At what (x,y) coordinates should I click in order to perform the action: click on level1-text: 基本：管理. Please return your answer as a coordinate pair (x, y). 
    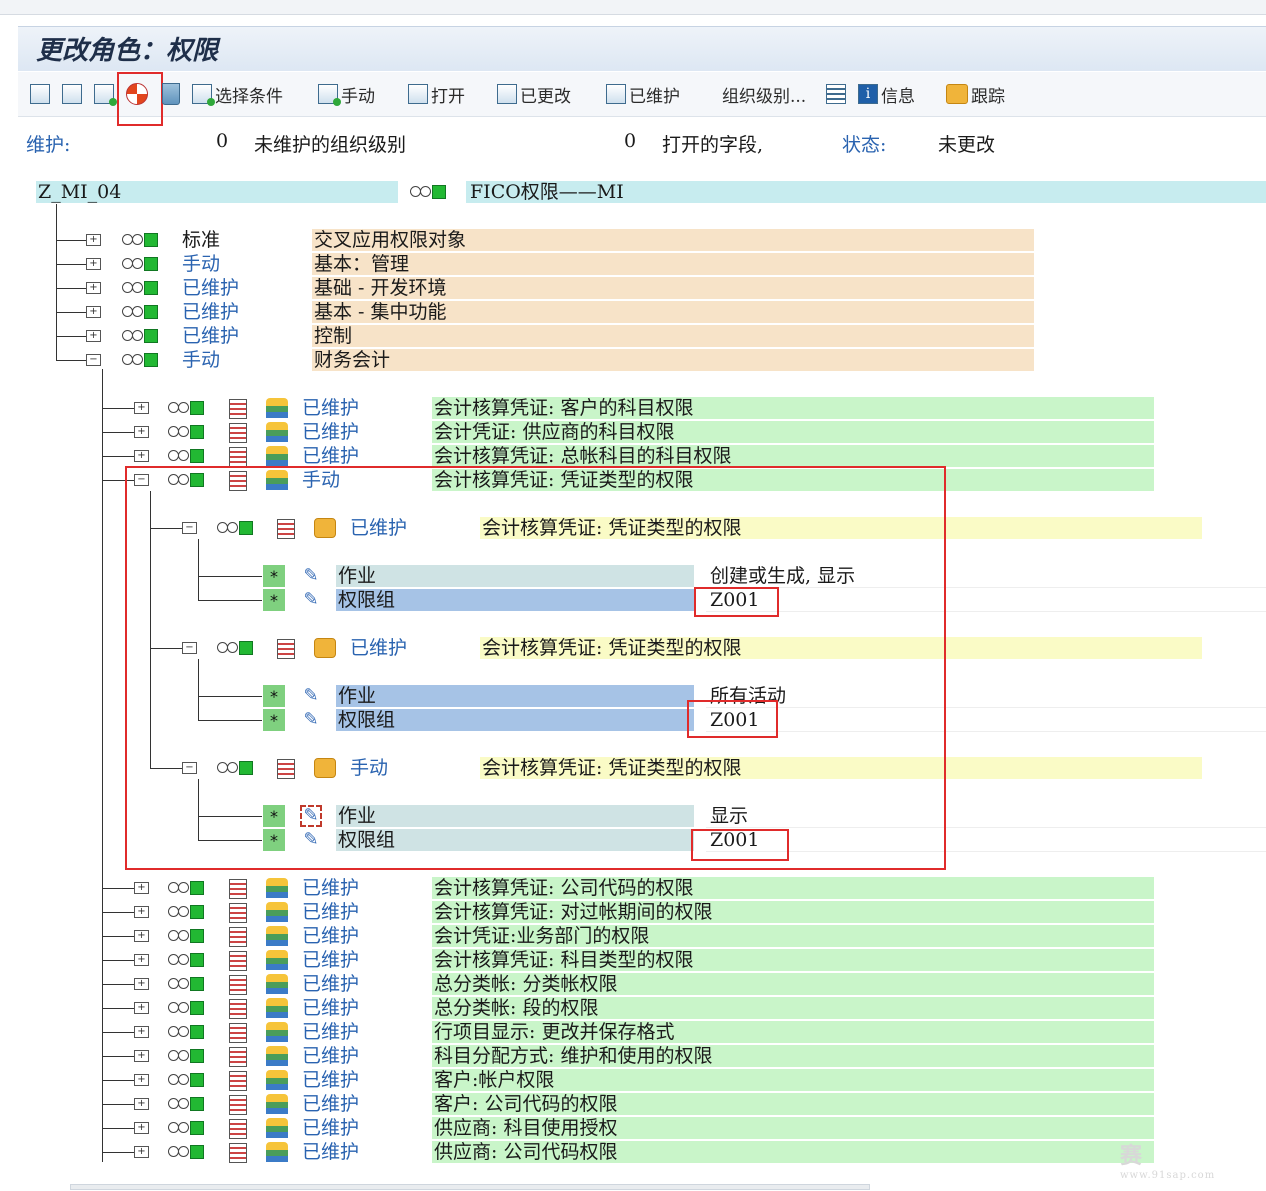
    Looking at the image, I should click on (361, 264).